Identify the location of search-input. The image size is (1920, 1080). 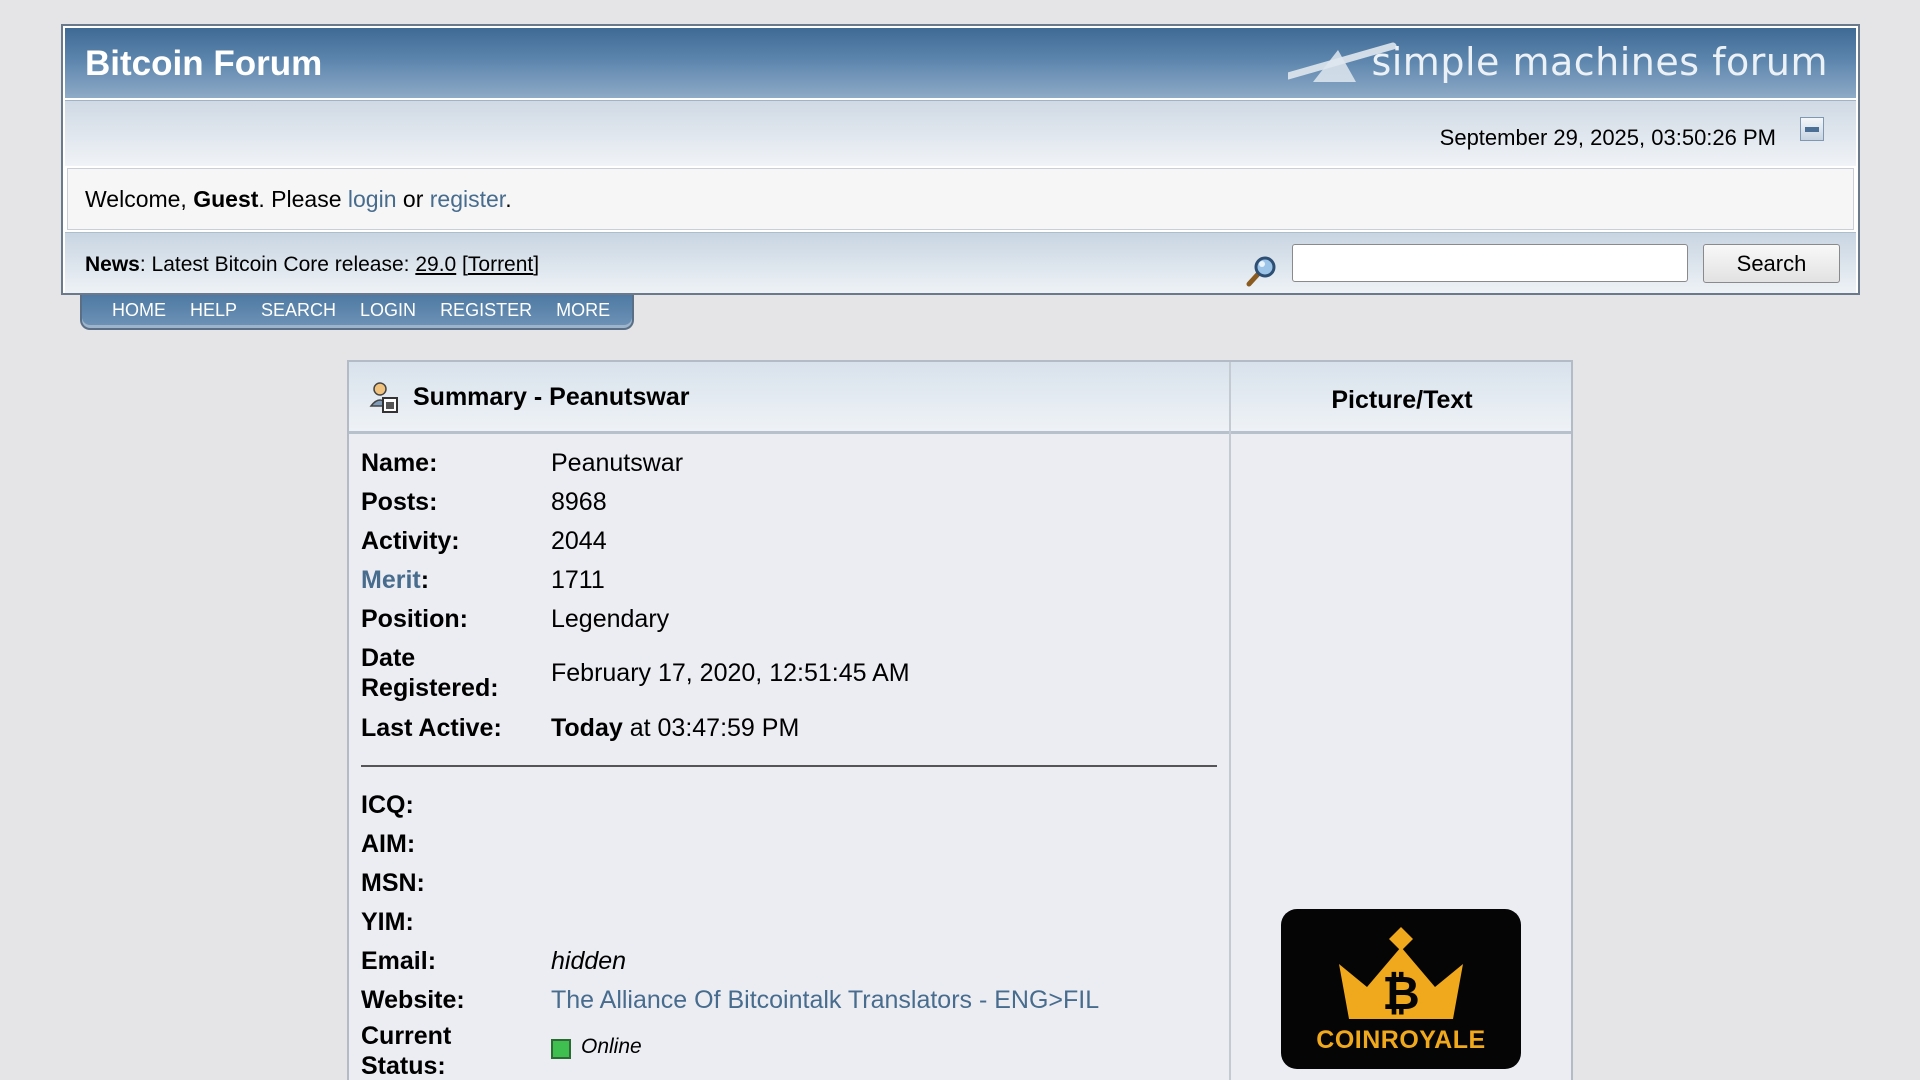
(1490, 263).